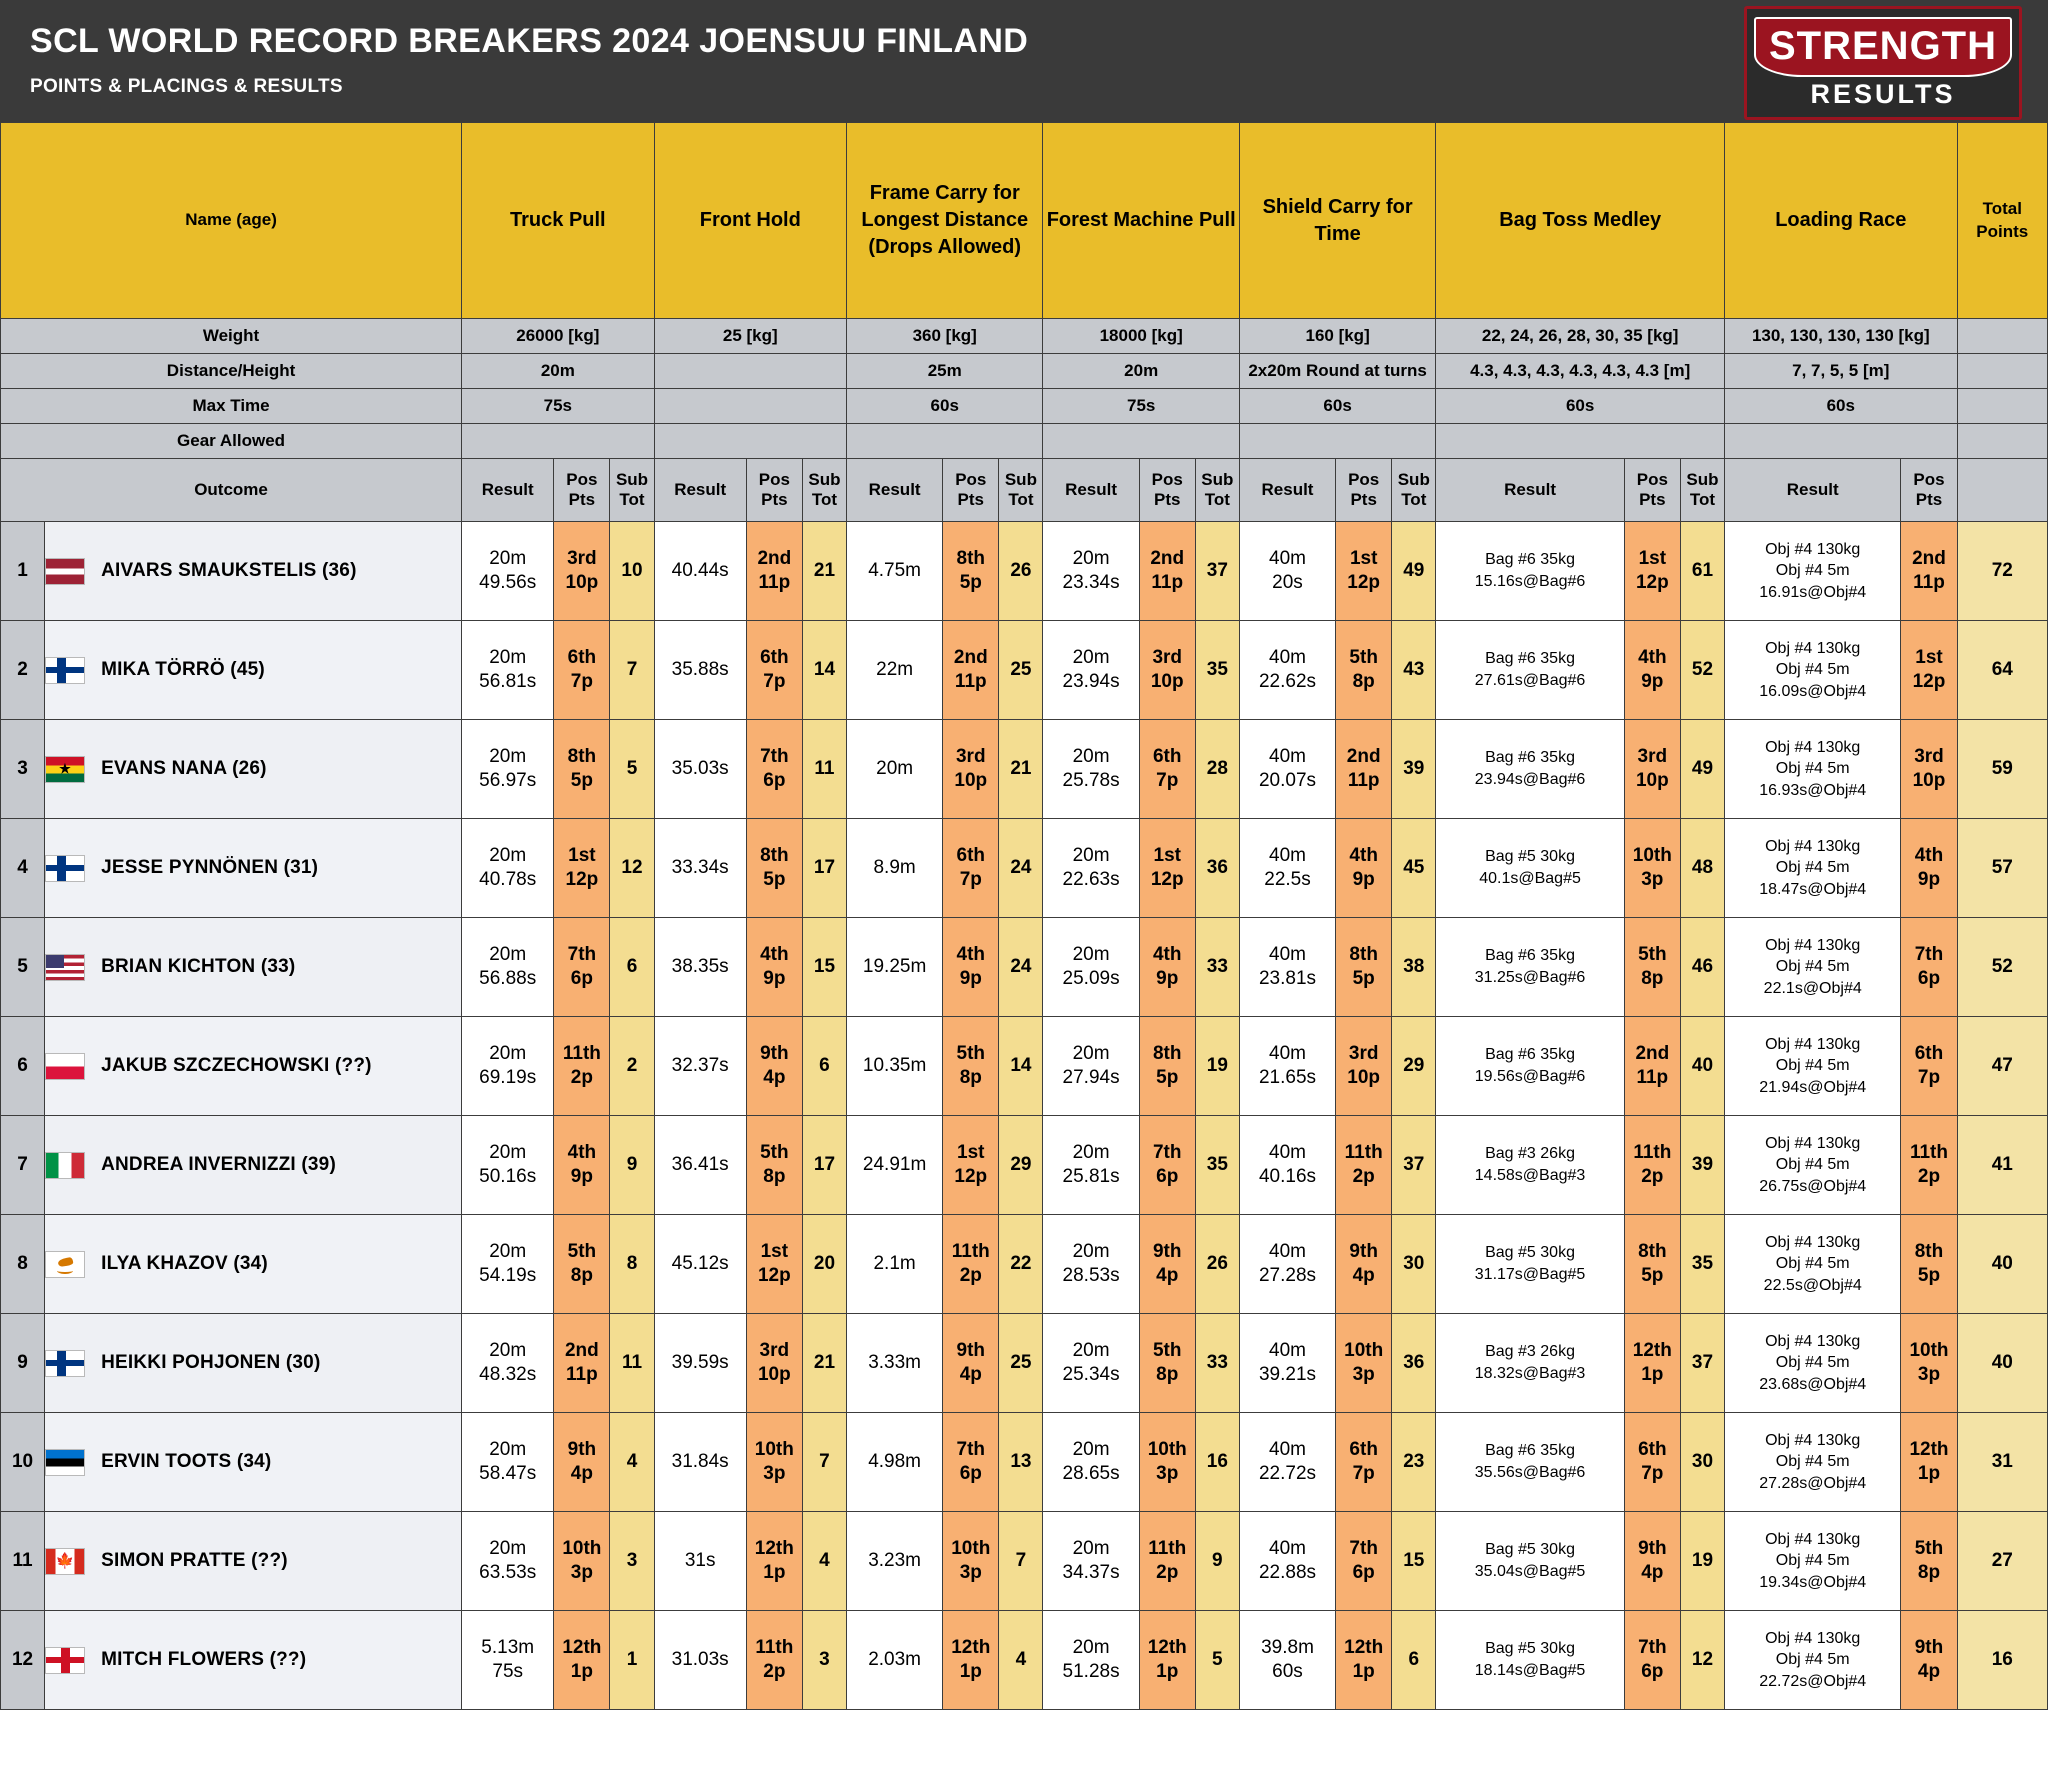 This screenshot has height=1788, width=2048. I want to click on athlete-name: EVANS NANA (26), so click(184, 769).